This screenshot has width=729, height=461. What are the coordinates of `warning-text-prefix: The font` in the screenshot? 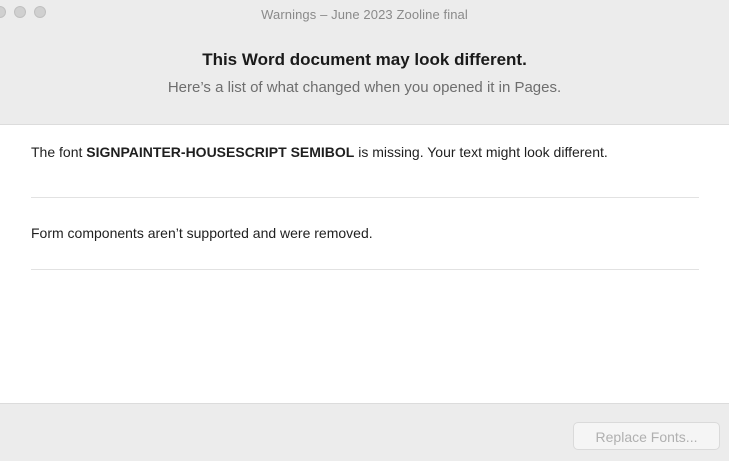 It's located at (59, 152).